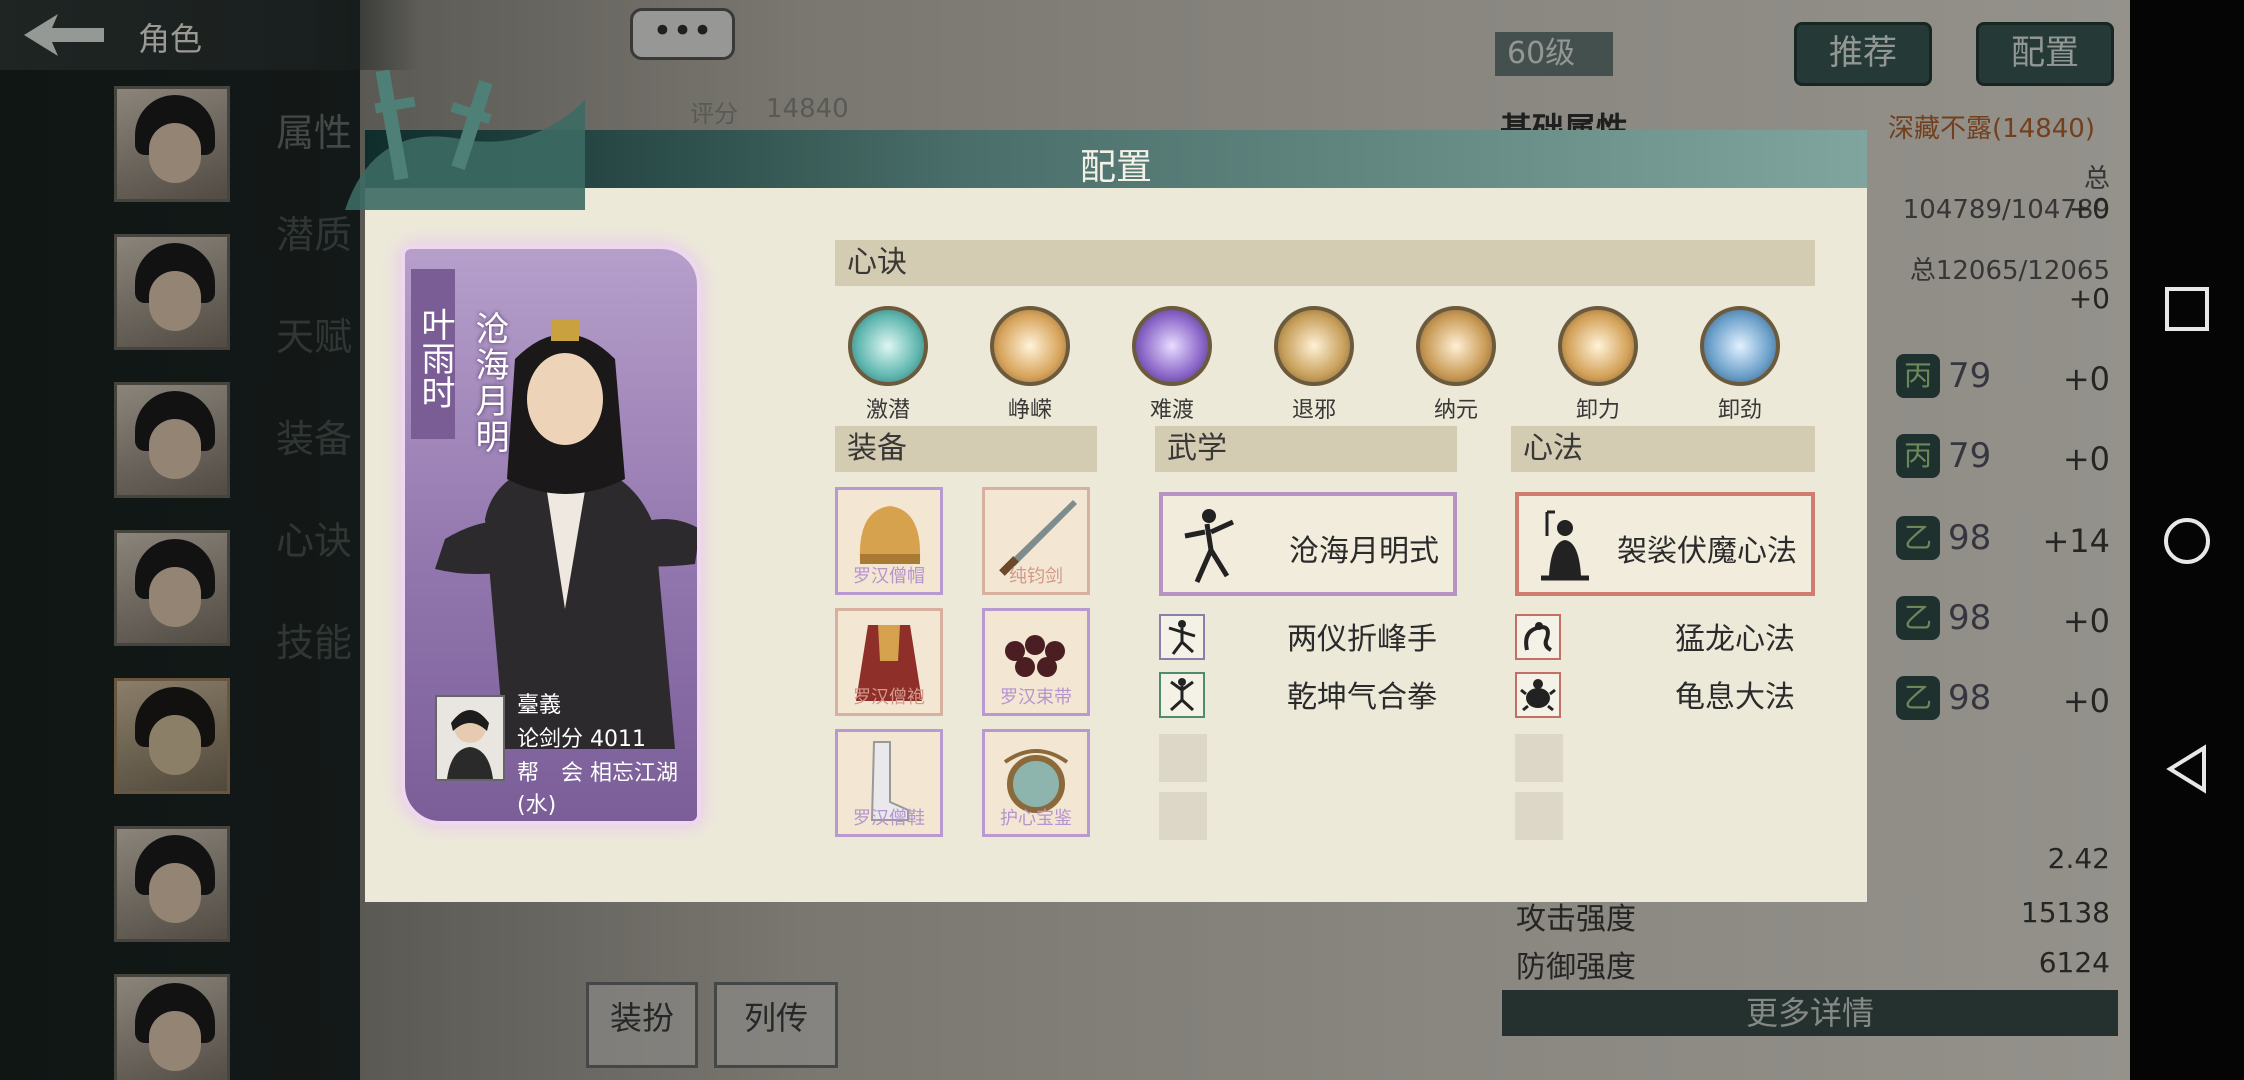  I want to click on xinjue-item-6: 卸力, so click(1598, 365).